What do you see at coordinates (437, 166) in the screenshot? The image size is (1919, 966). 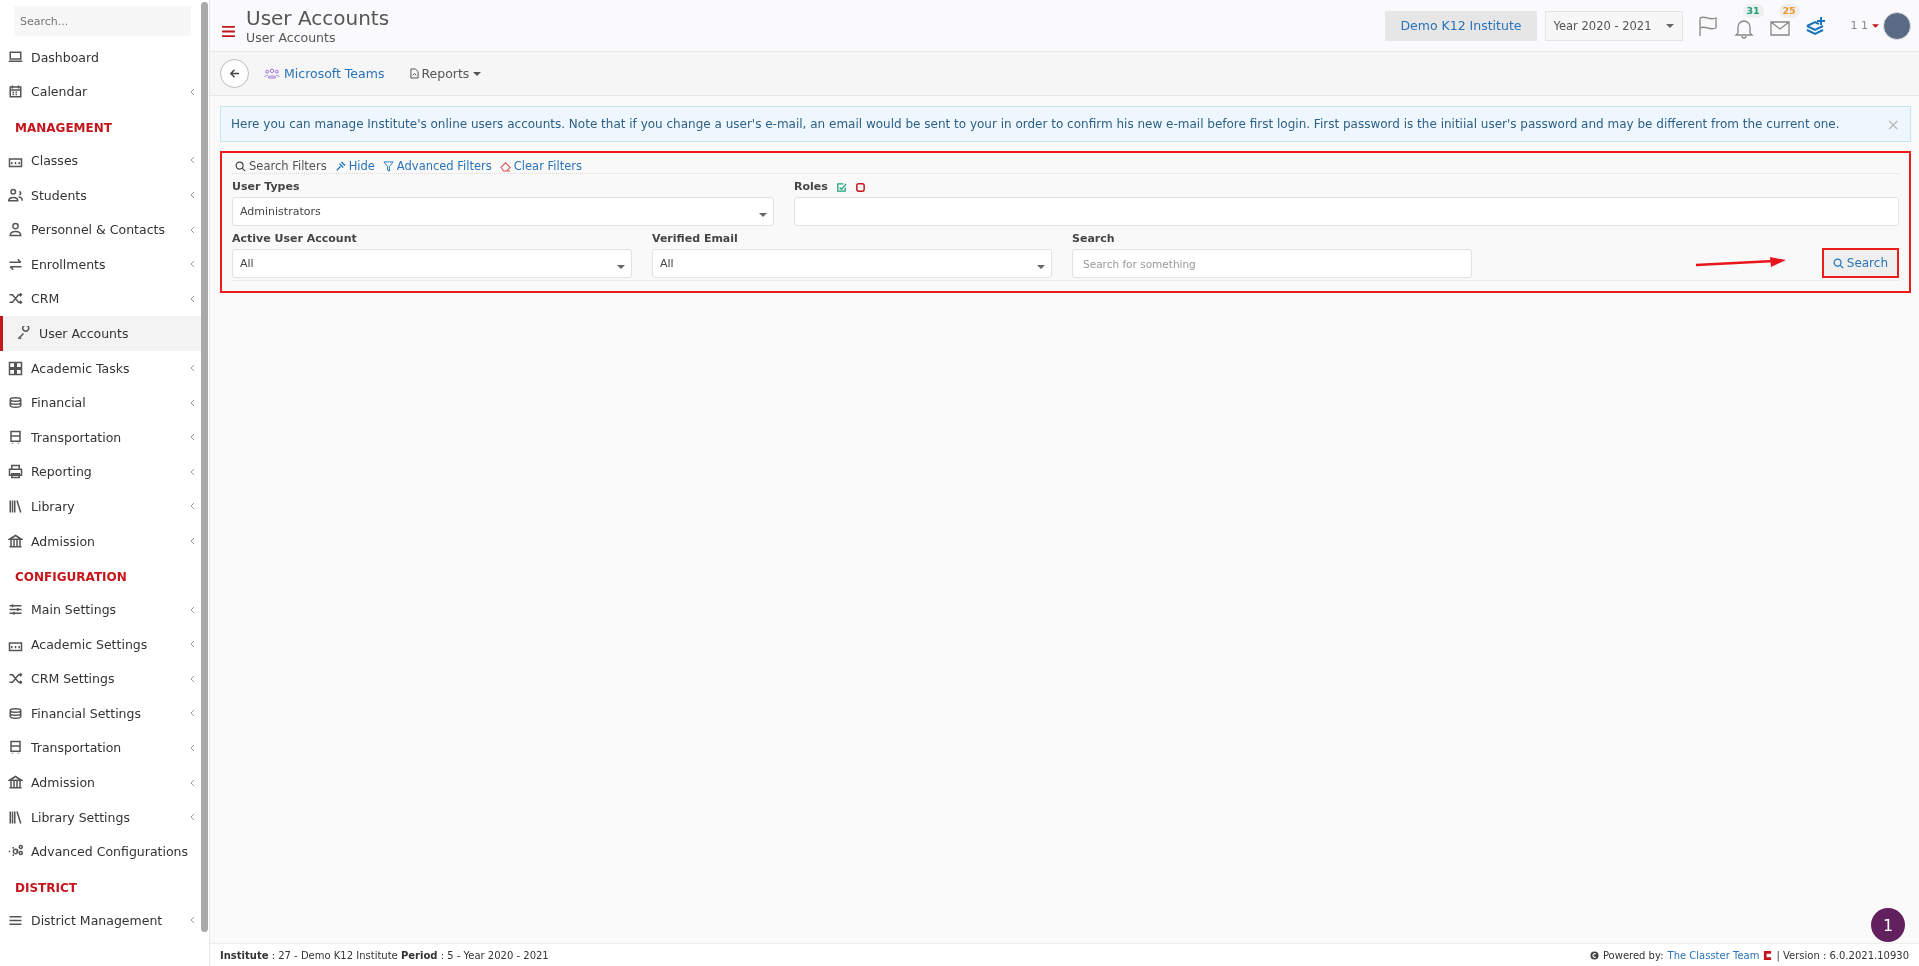 I see `advanced-filters-link: Advanced Filters` at bounding box center [437, 166].